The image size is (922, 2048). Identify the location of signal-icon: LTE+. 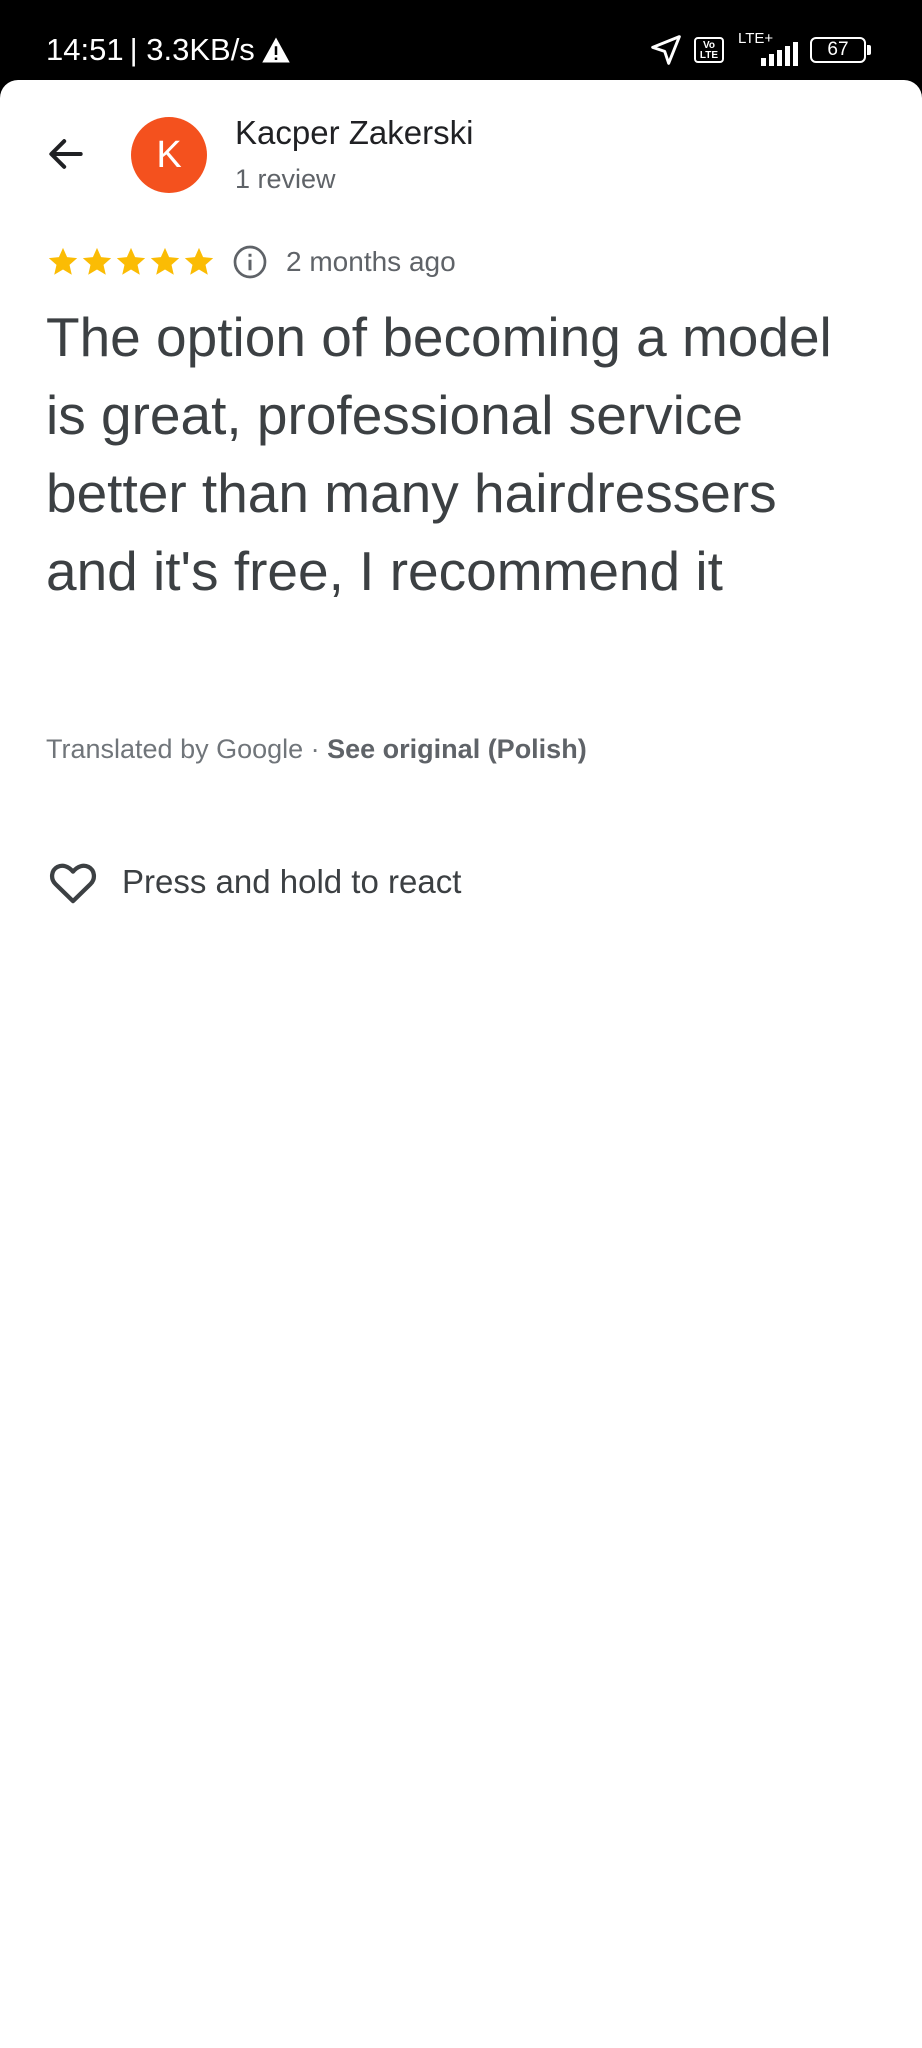
(767, 50).